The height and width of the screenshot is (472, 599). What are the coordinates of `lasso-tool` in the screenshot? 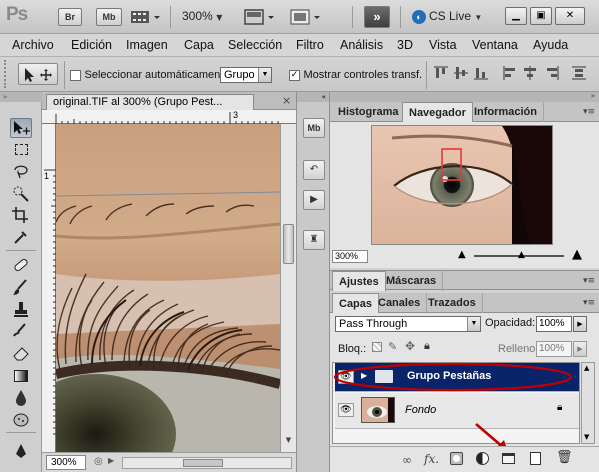 It's located at (21, 172).